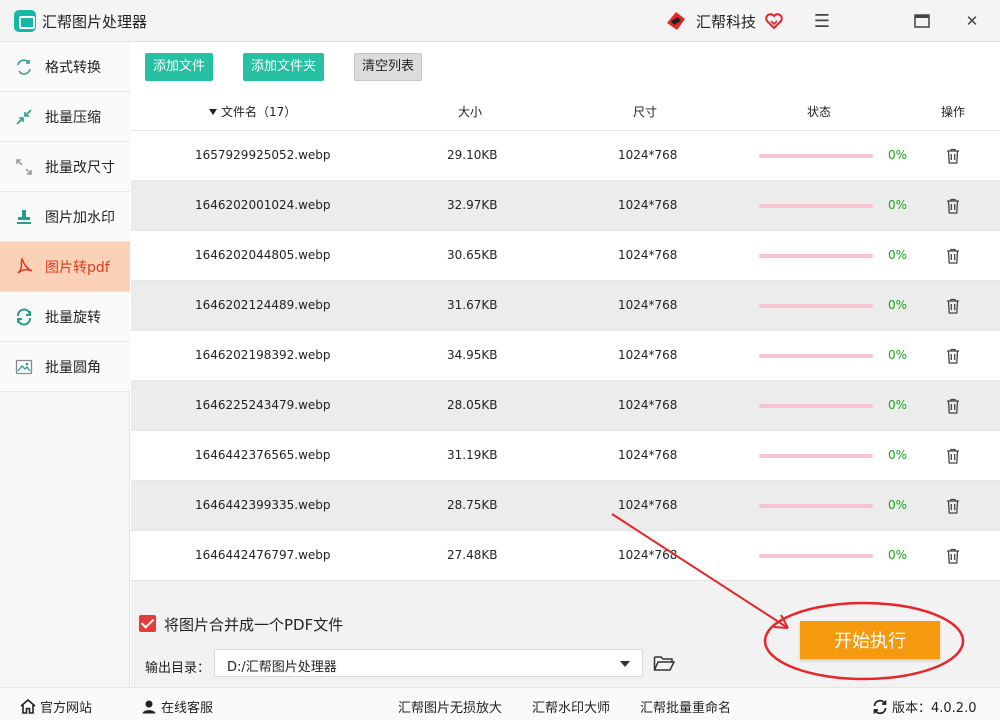 The image size is (1000, 720). I want to click on footer-link-upscale: 汇帮图片无损放大, so click(450, 706).